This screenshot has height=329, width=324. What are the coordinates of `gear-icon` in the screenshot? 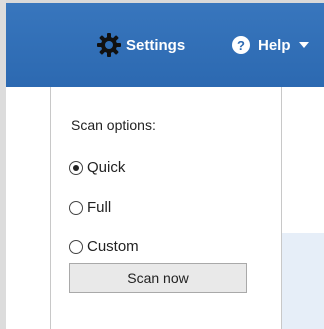 It's located at (109, 45).